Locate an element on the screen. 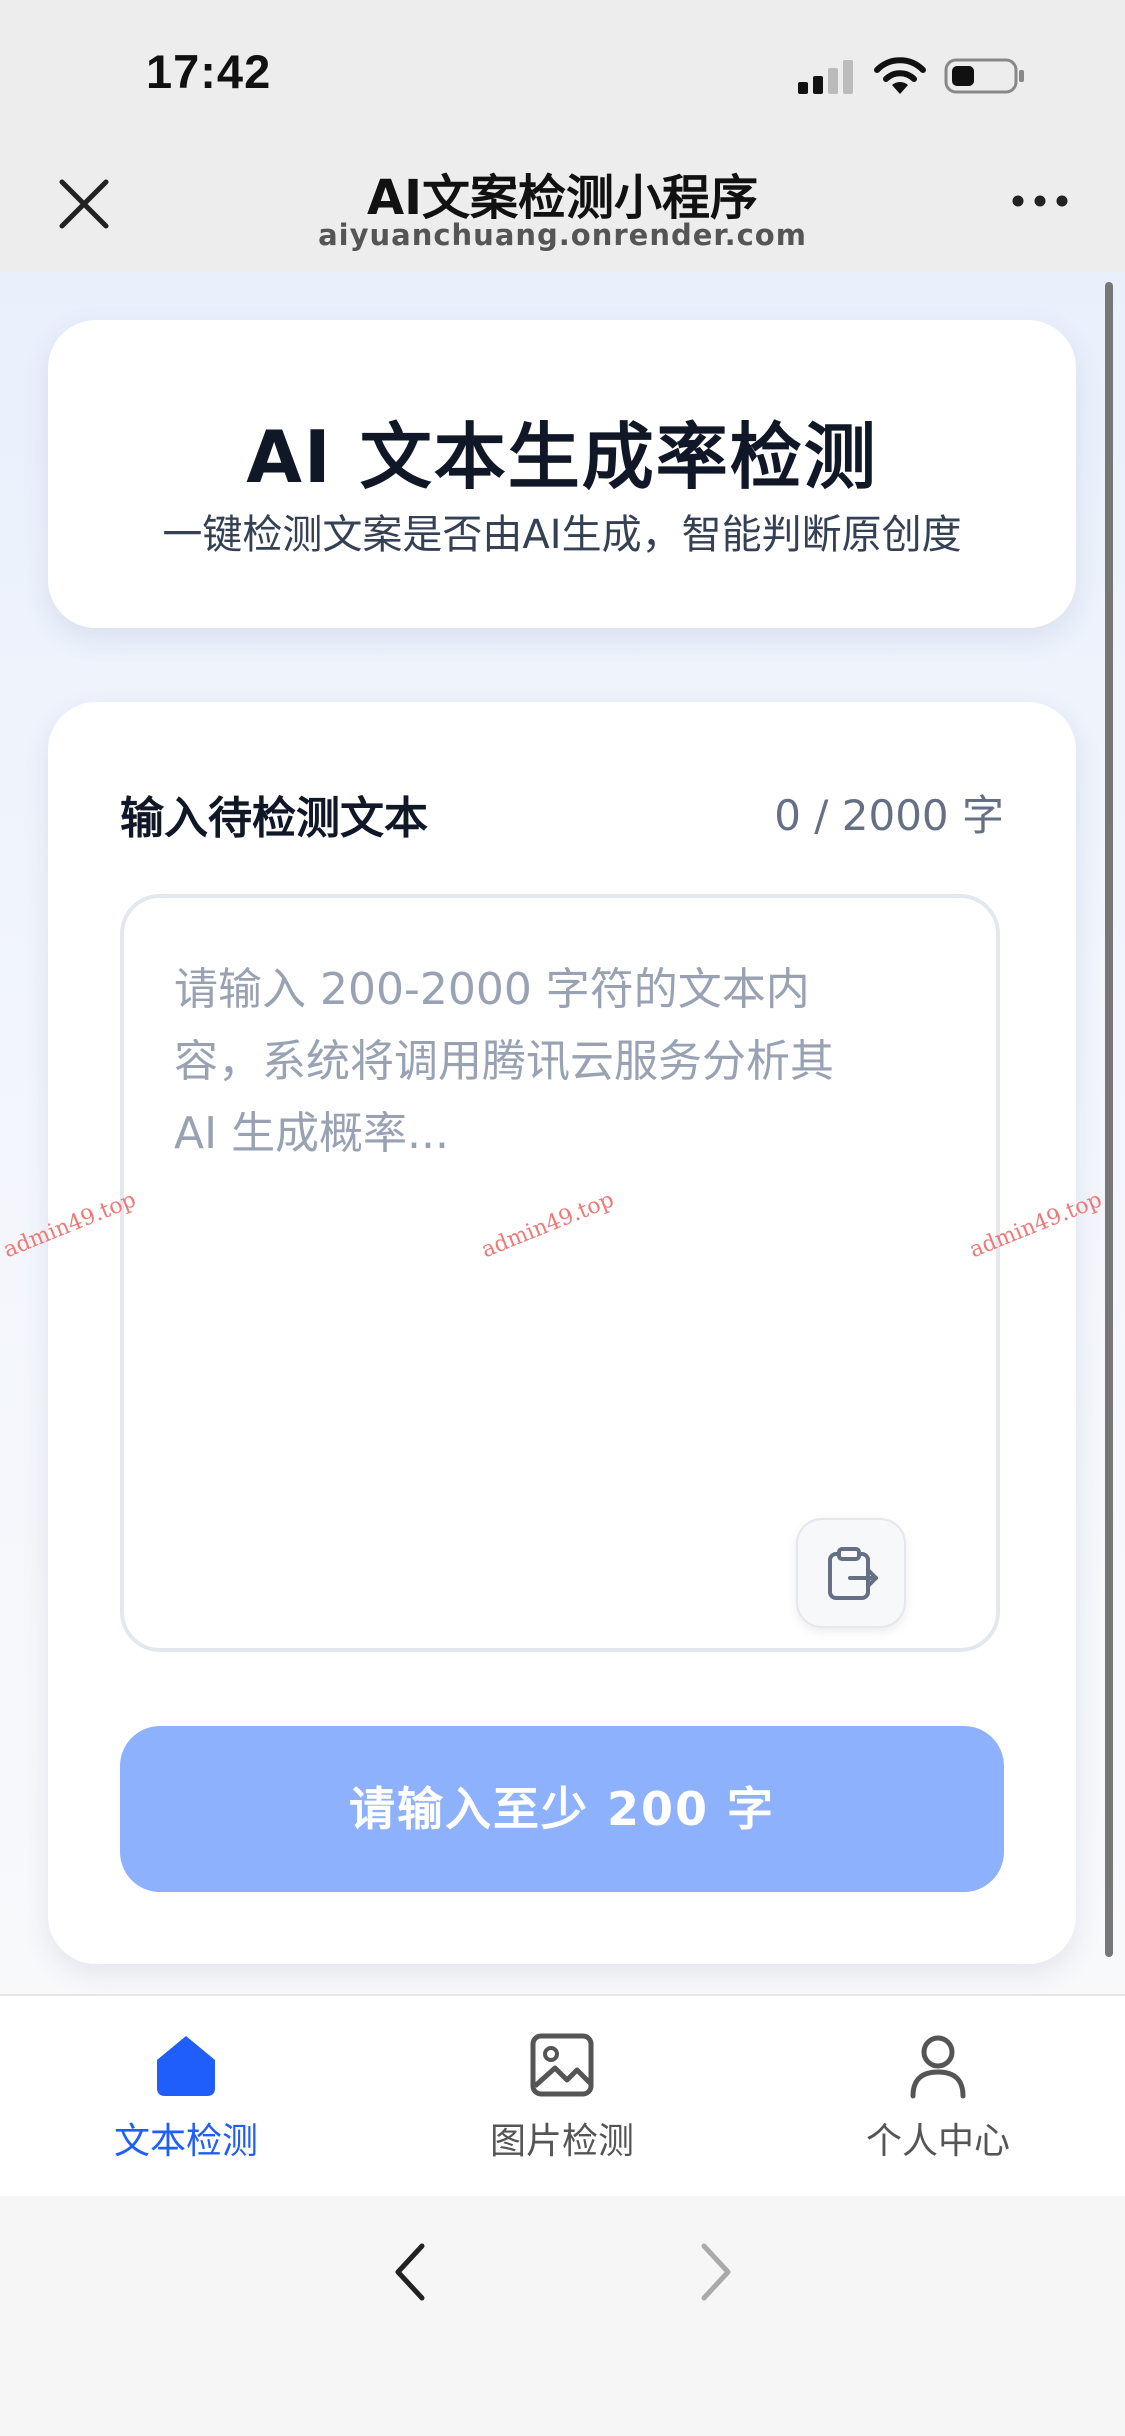 The height and width of the screenshot is (2436, 1125). tab-label: 个人中心 is located at coordinates (937, 2141).